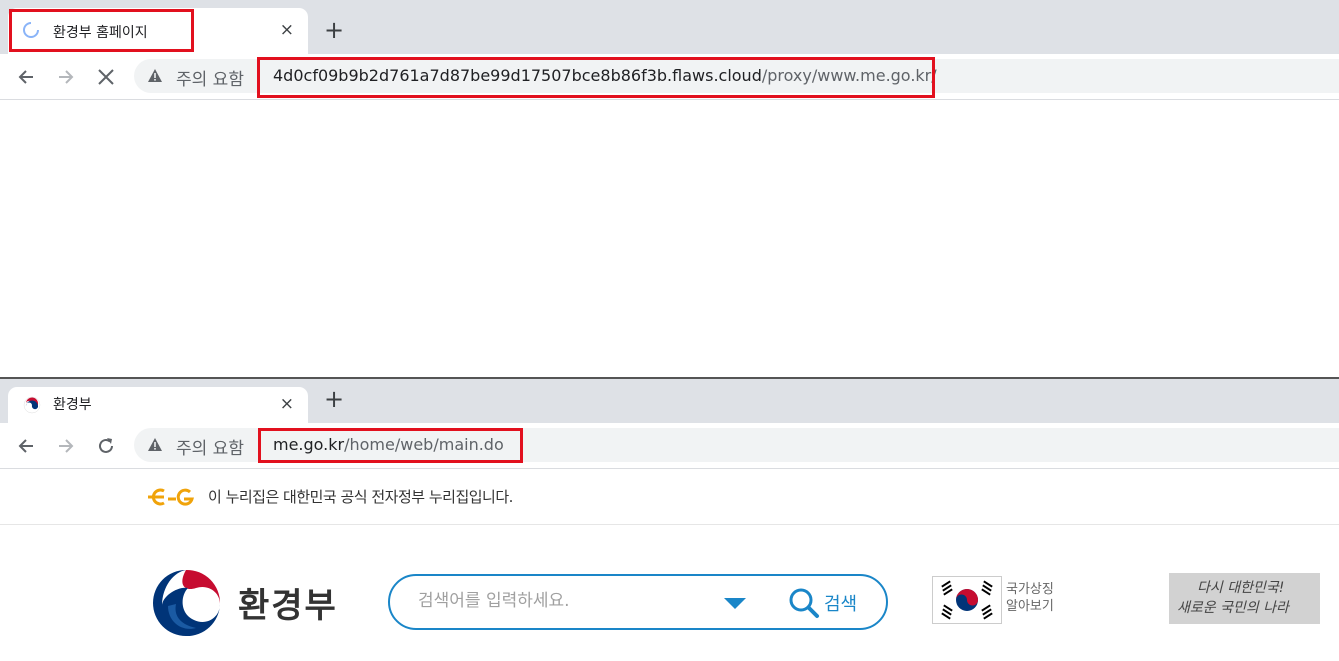  What do you see at coordinates (1233, 608) in the screenshot?
I see `slogan-line2: 새로운 국민의 나라` at bounding box center [1233, 608].